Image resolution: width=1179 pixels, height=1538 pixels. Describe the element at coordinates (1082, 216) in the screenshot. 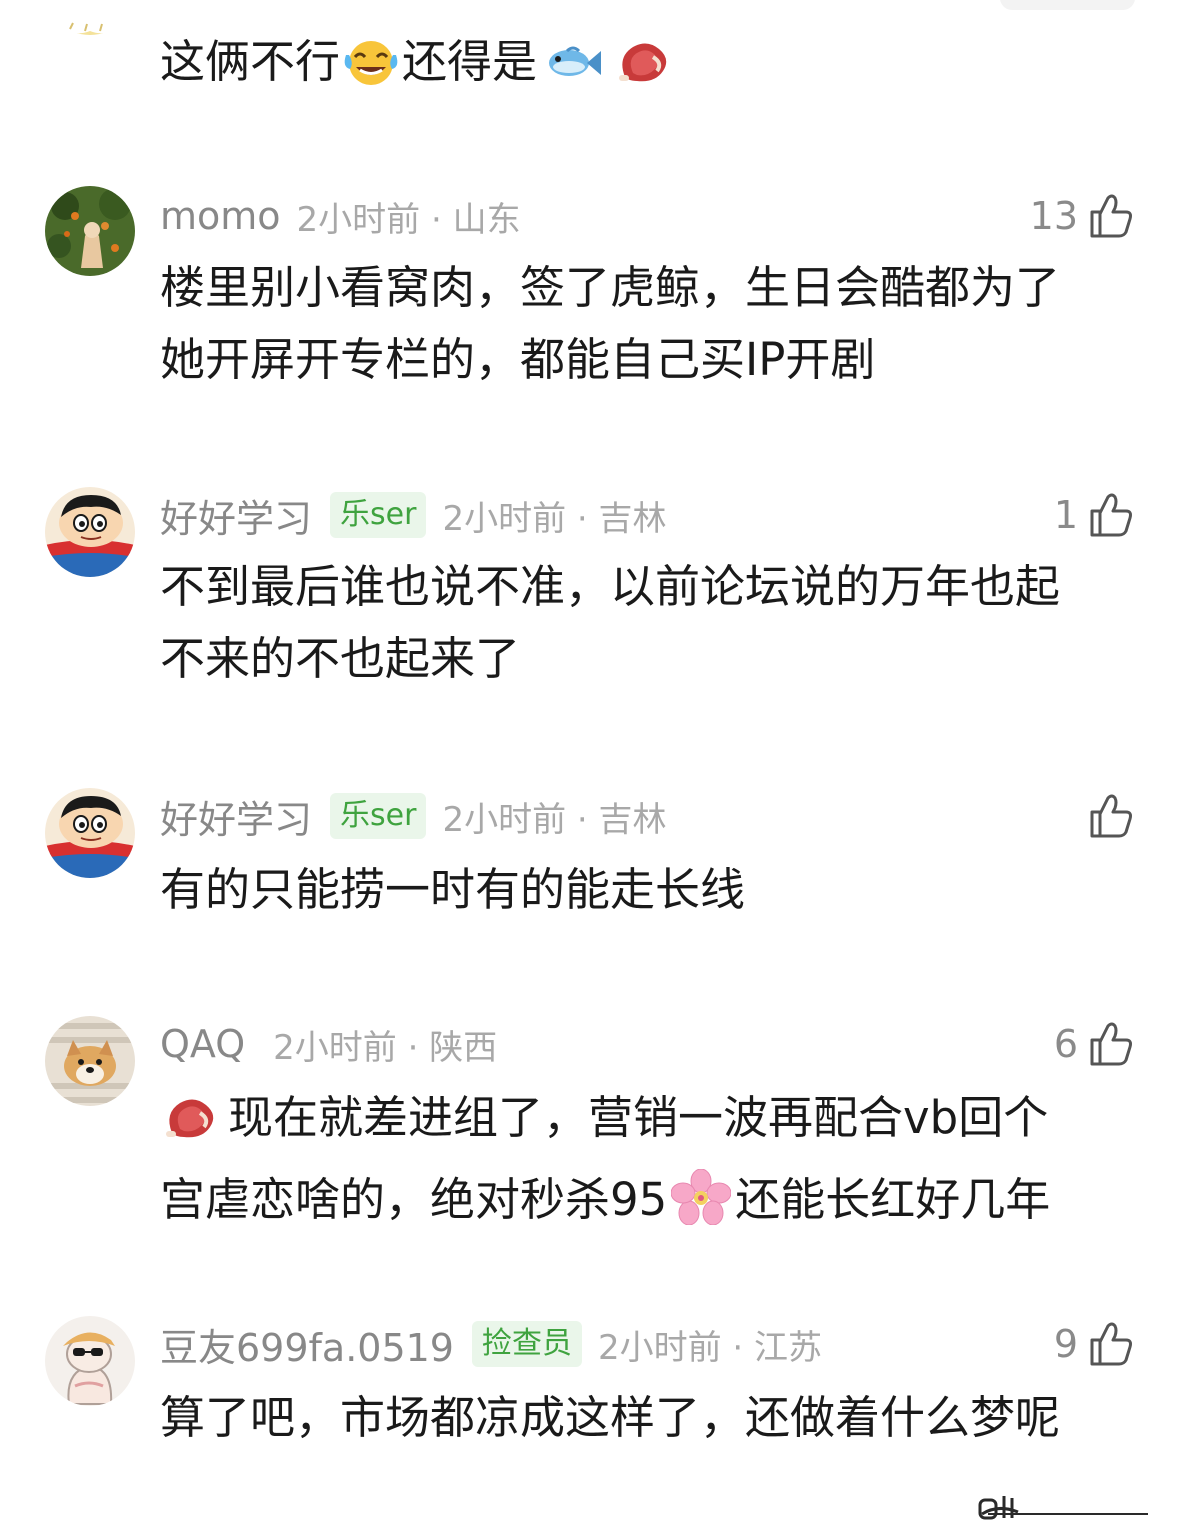

I see `like-button: 13` at that location.